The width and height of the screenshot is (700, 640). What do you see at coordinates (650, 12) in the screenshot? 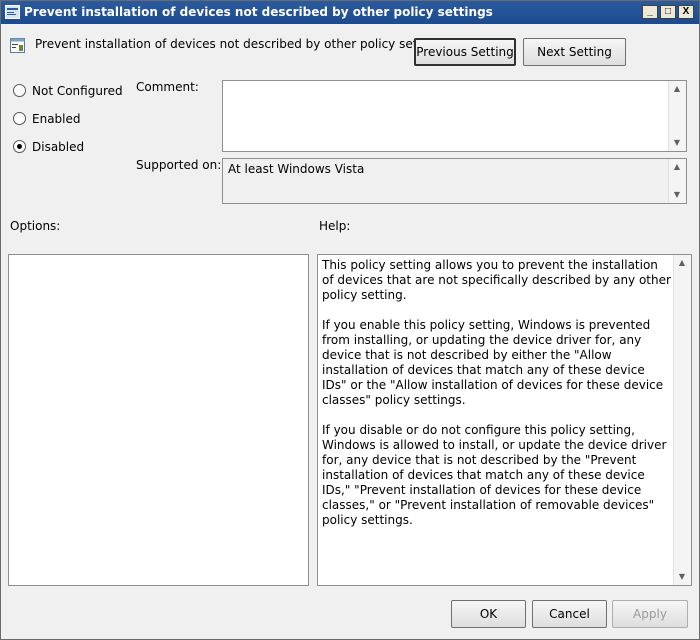
I see `minimize-button: _` at bounding box center [650, 12].